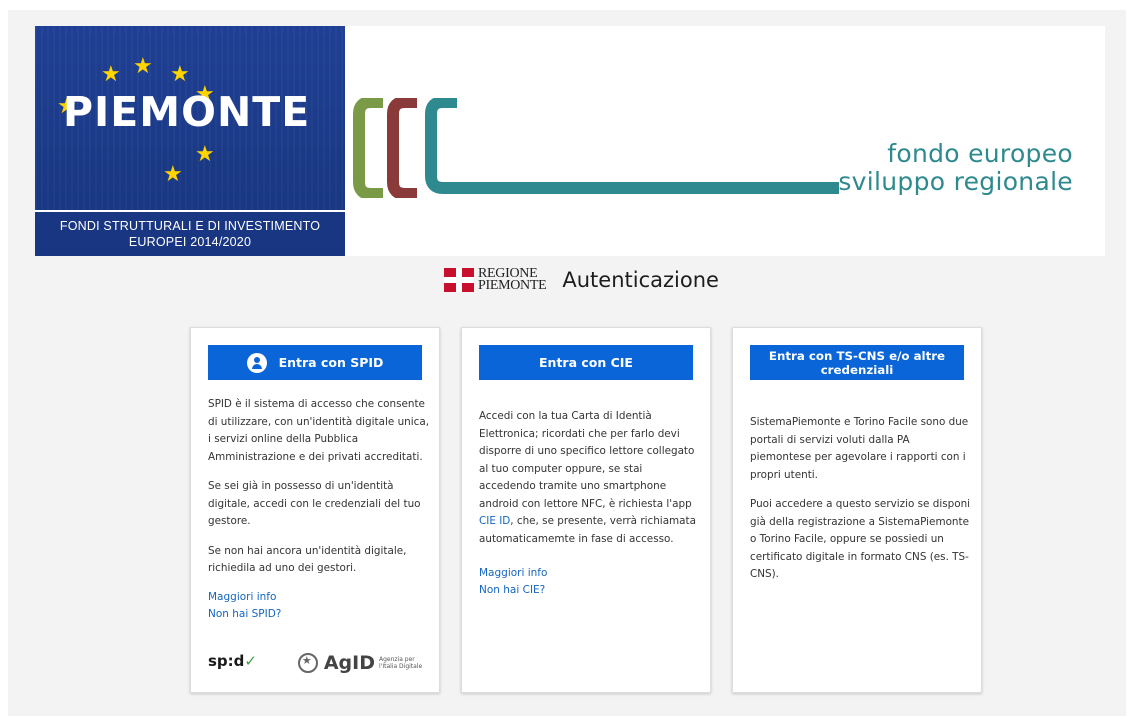 The width and height of the screenshot is (1131, 718). What do you see at coordinates (640, 280) in the screenshot?
I see `page-title: Autenticazione` at bounding box center [640, 280].